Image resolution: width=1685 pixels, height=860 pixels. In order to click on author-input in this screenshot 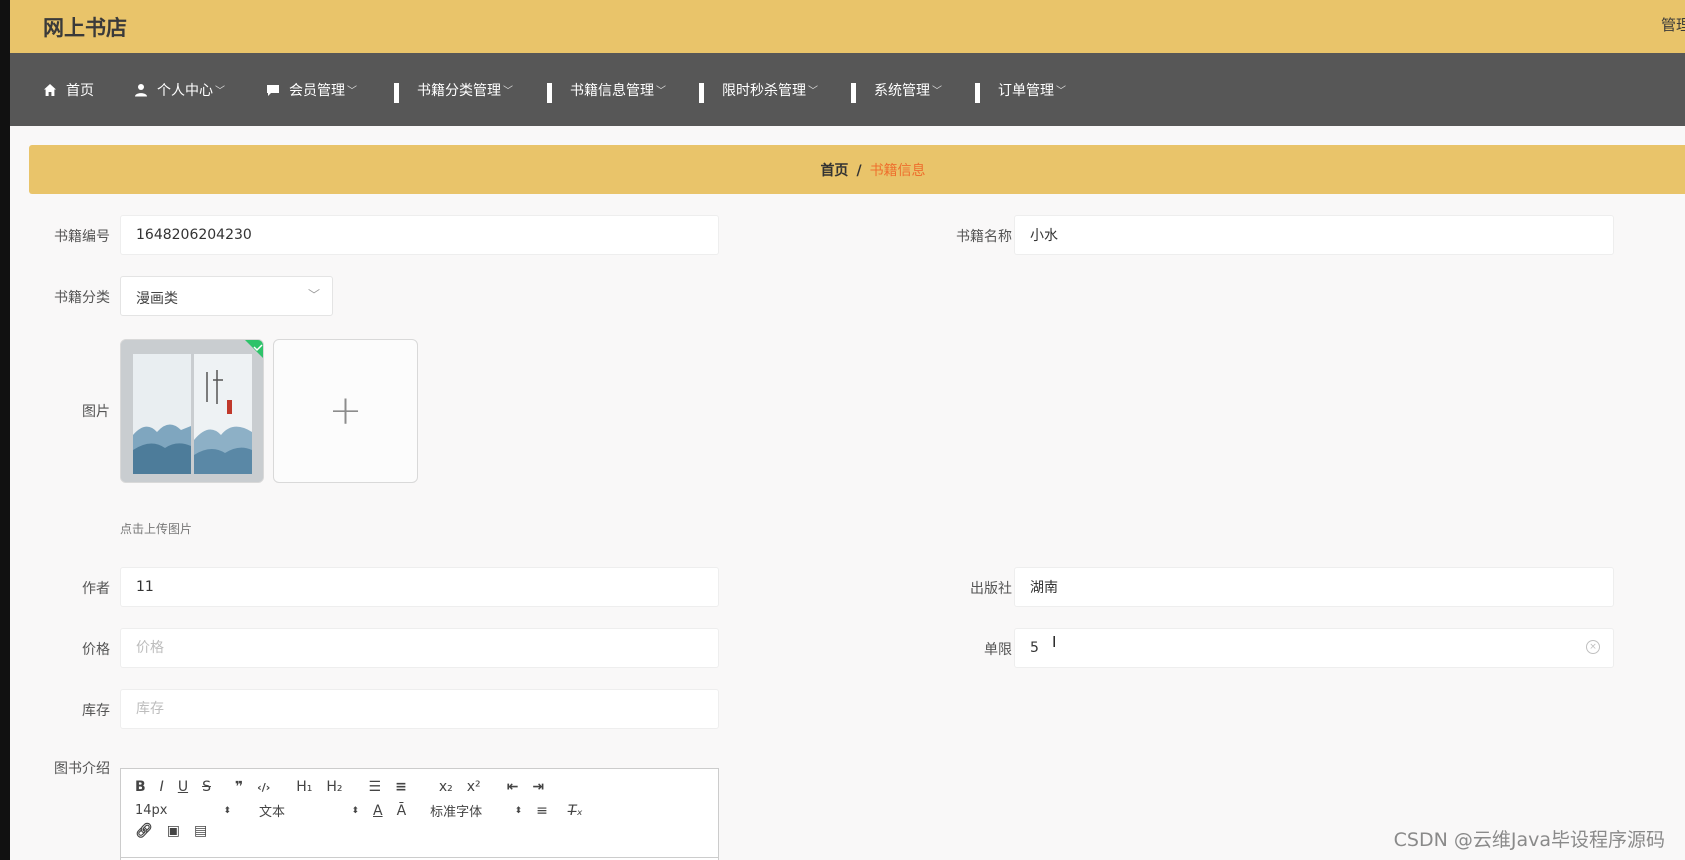, I will do `click(419, 587)`.